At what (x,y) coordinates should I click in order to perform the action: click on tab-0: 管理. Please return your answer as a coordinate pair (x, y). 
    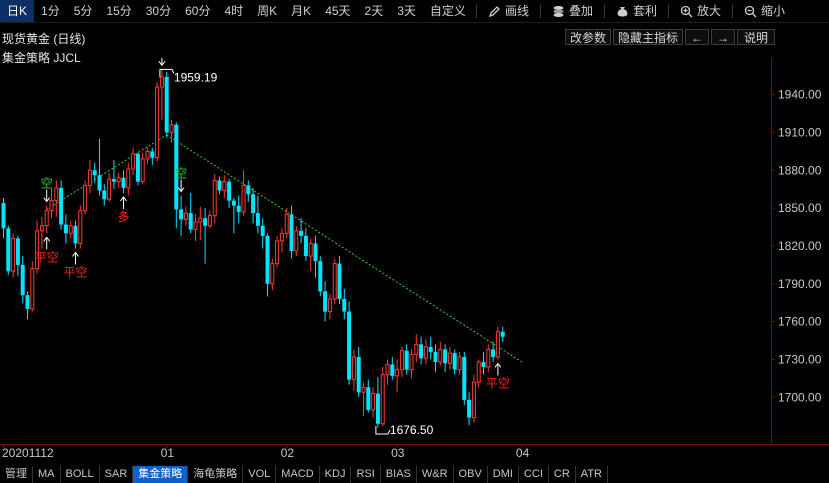
    Looking at the image, I should click on (16, 474).